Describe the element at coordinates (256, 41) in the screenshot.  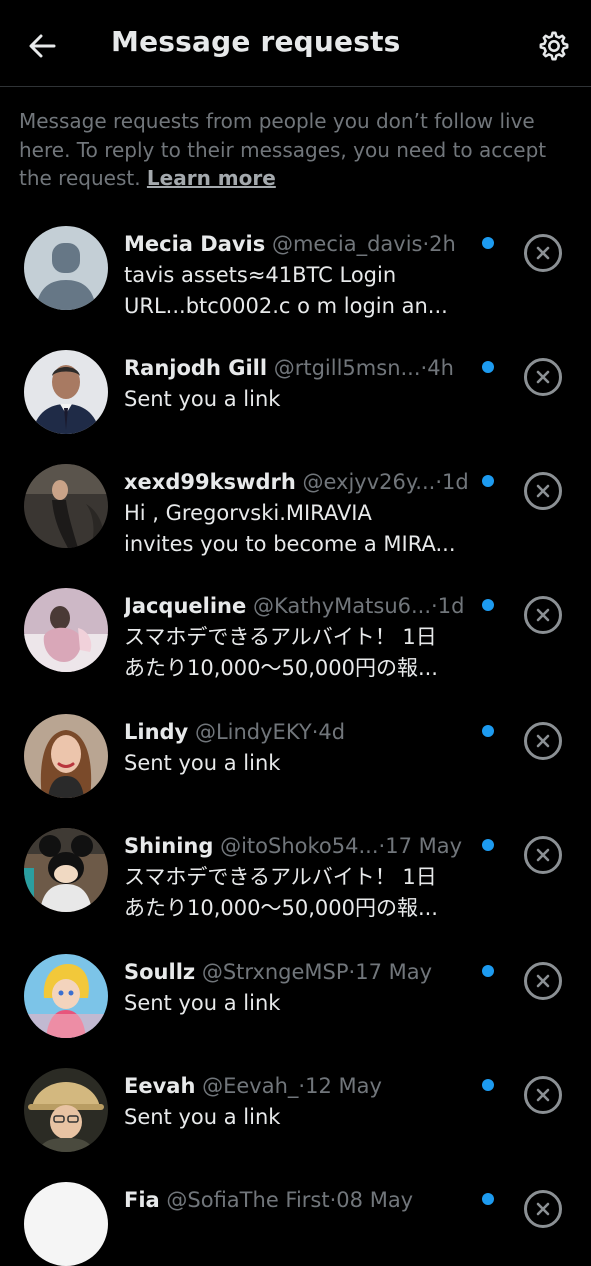
I see `page-title: Message requests` at that location.